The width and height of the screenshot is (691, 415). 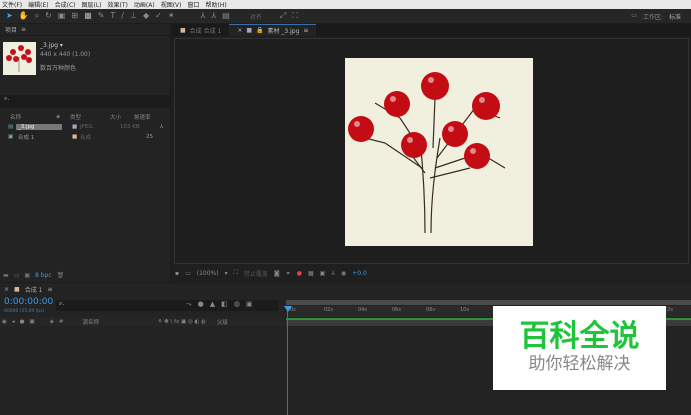 What do you see at coordinates (488, 302) in the screenshot?
I see `work-area-bar` at bounding box center [488, 302].